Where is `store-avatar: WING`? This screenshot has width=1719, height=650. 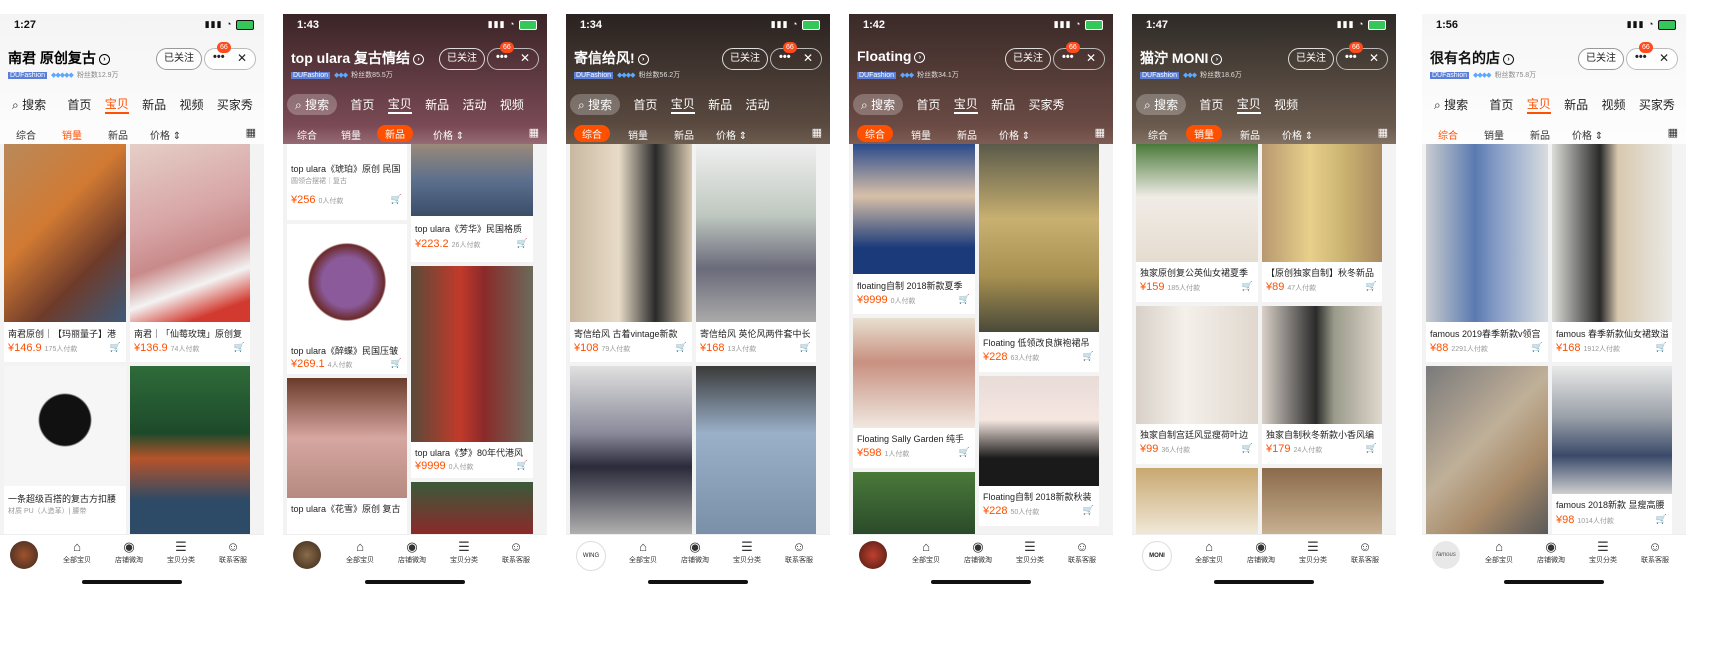
store-avatar: WING is located at coordinates (591, 556).